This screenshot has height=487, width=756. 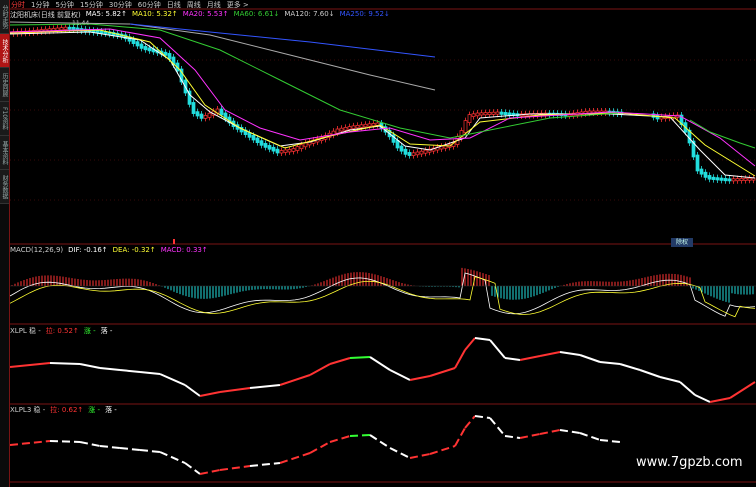 What do you see at coordinates (4, 119) in the screenshot?
I see `side-tab-3: F10资料` at bounding box center [4, 119].